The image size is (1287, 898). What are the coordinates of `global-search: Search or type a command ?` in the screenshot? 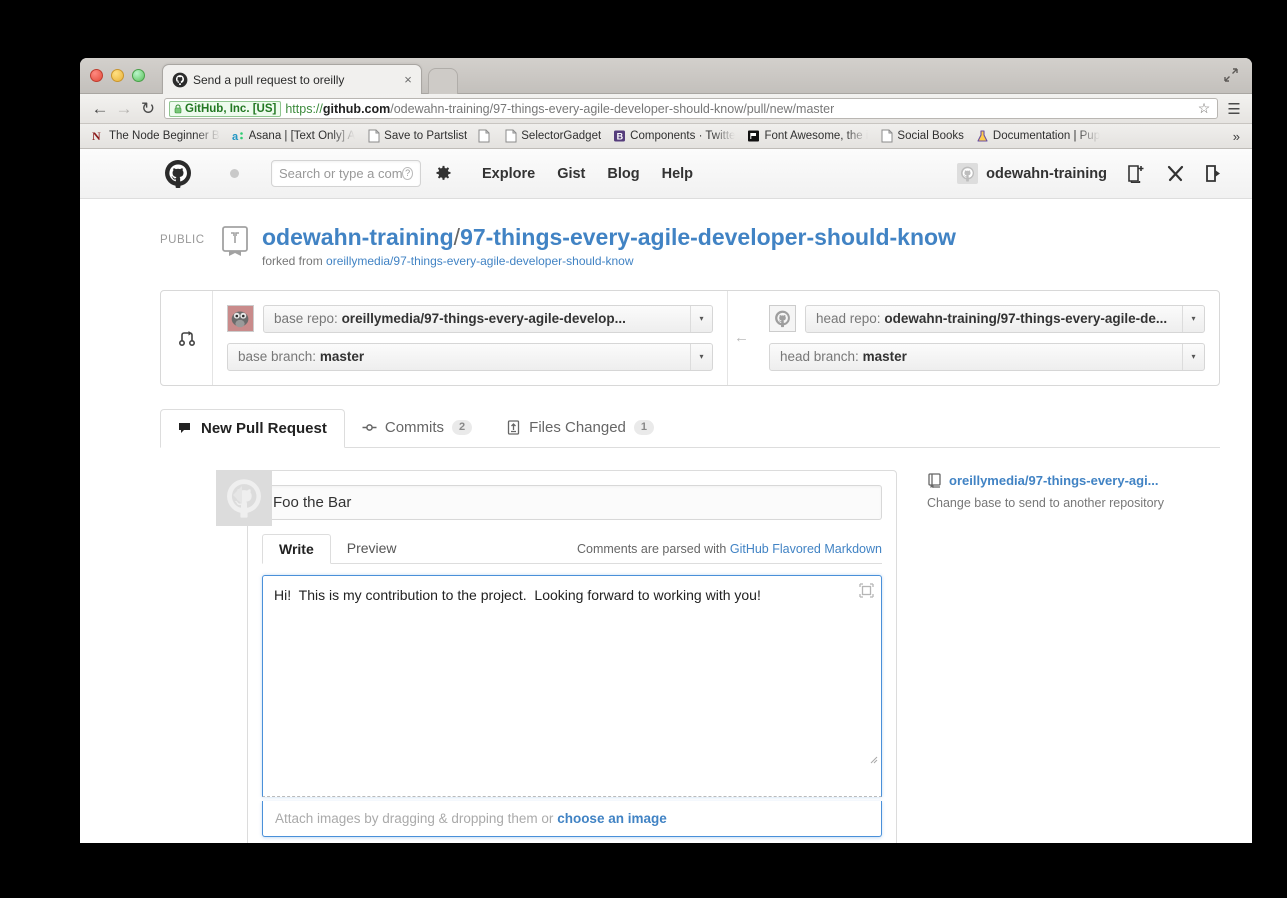 It's located at (346, 173).